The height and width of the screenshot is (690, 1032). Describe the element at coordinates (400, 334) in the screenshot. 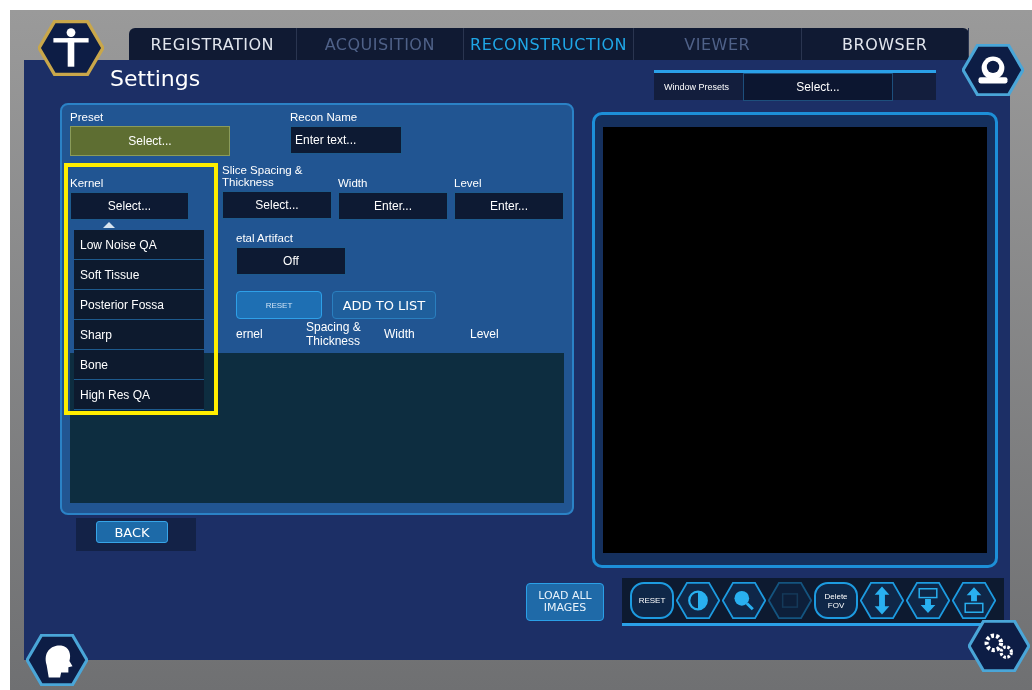

I see `column-header: Width` at that location.